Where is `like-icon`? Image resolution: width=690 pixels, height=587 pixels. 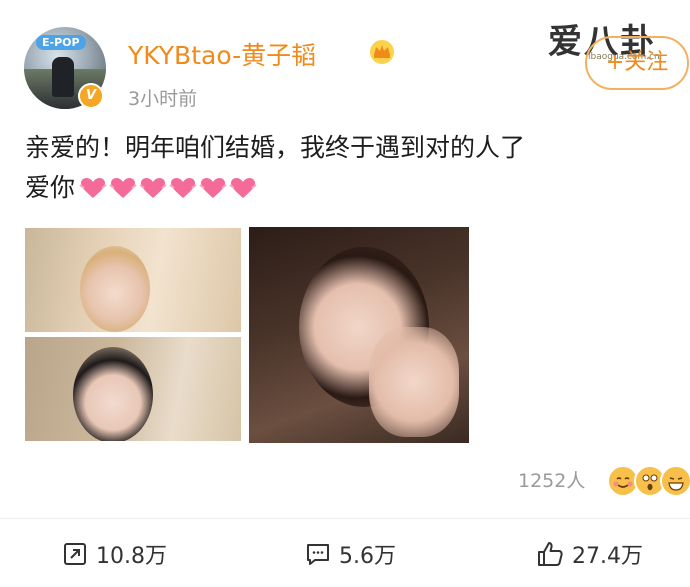 like-icon is located at coordinates (550, 554).